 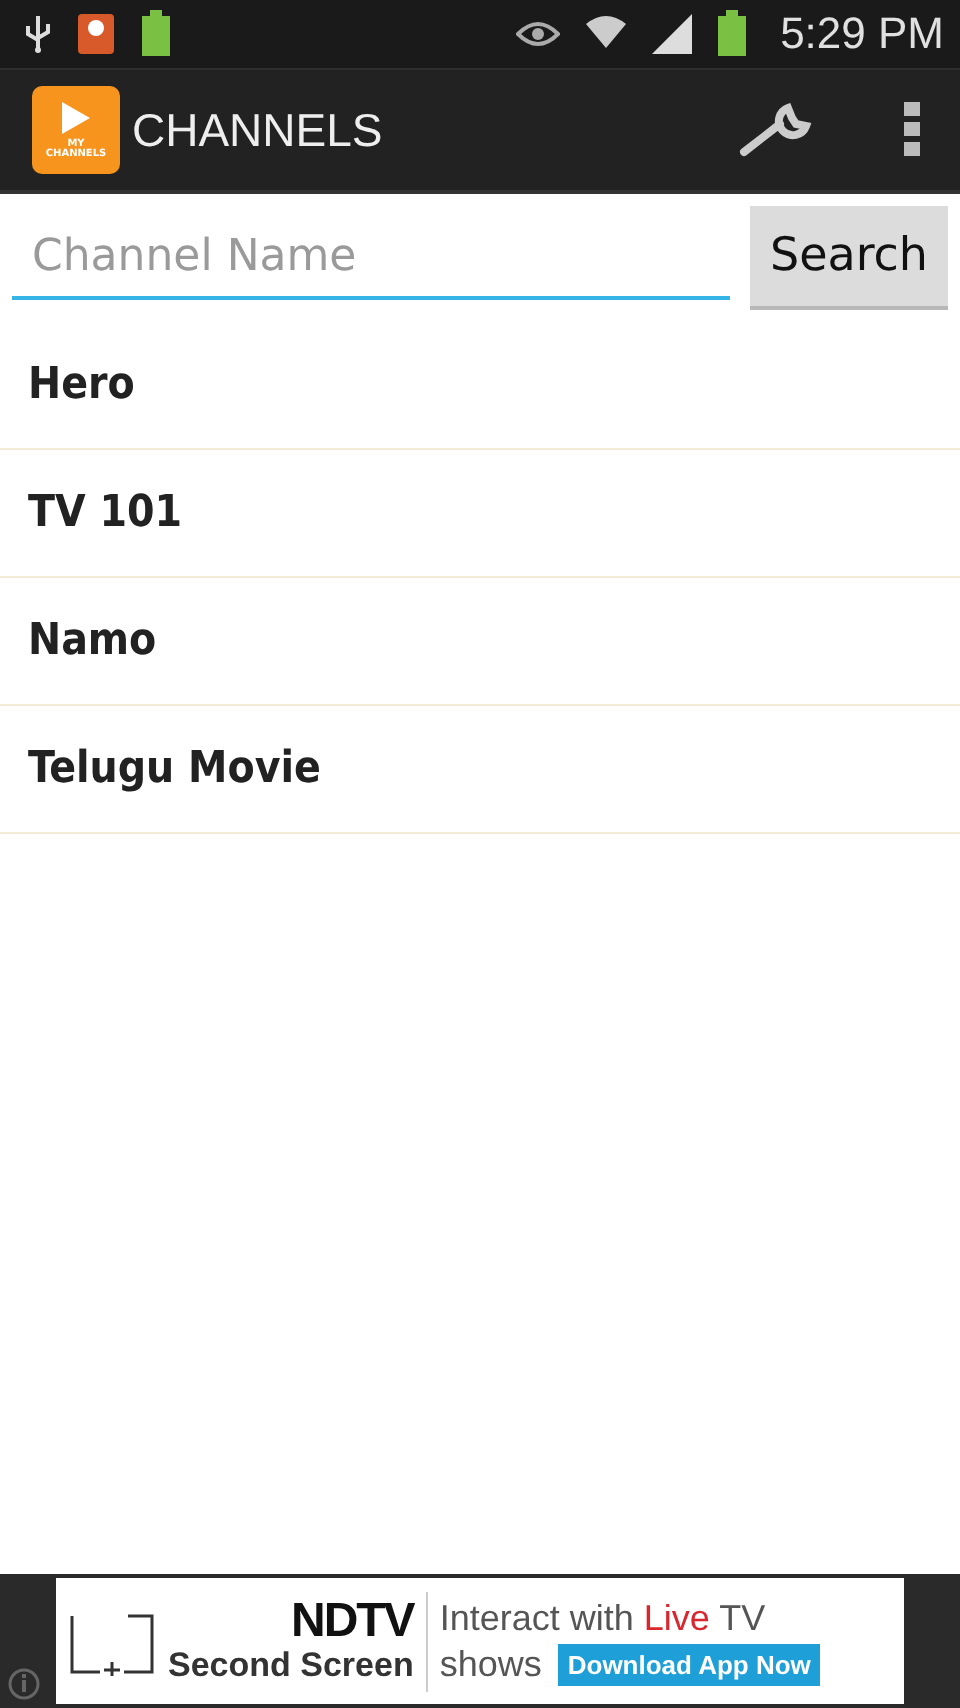 What do you see at coordinates (291, 1665) in the screenshot?
I see `product-name: Second Screen` at bounding box center [291, 1665].